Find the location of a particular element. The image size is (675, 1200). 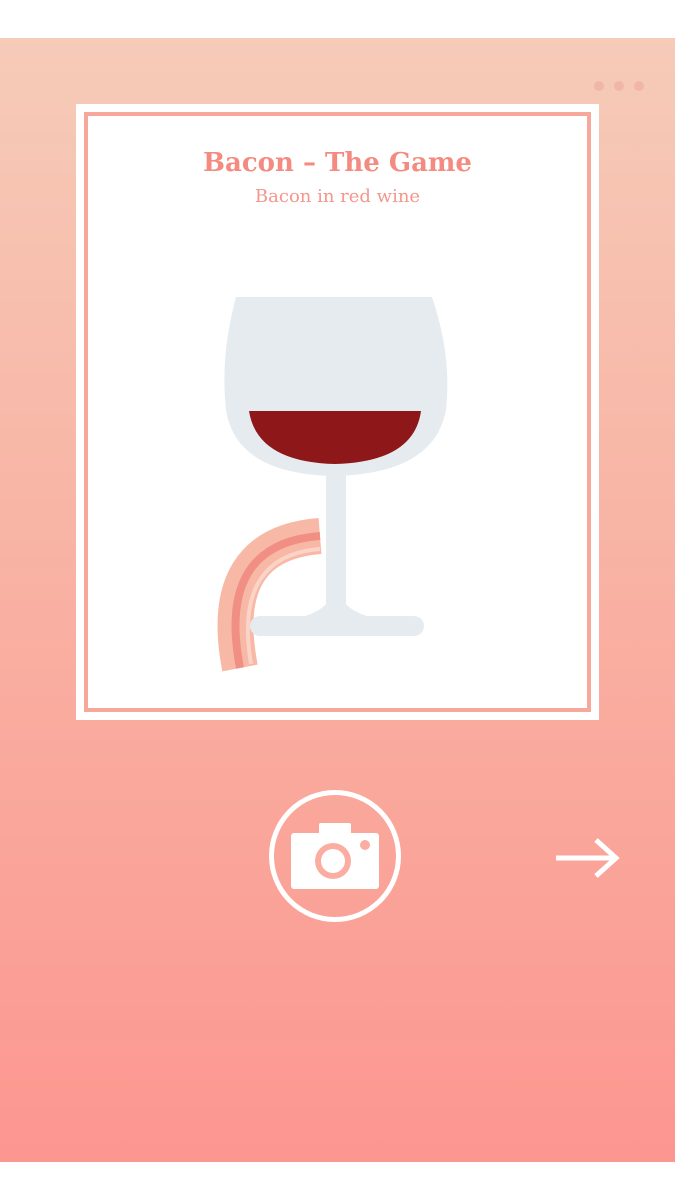

wine-glass-illustration is located at coordinates (332, 484).